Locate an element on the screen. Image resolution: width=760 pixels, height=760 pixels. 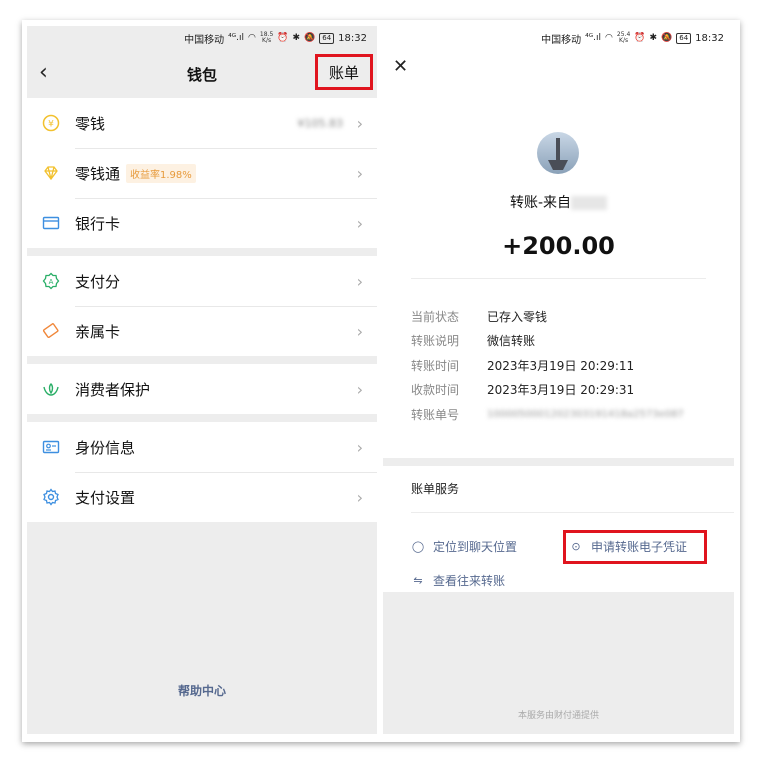
menu-item-change-plus: 零钱通 收益率1.98% › is located at coordinates (202, 173).